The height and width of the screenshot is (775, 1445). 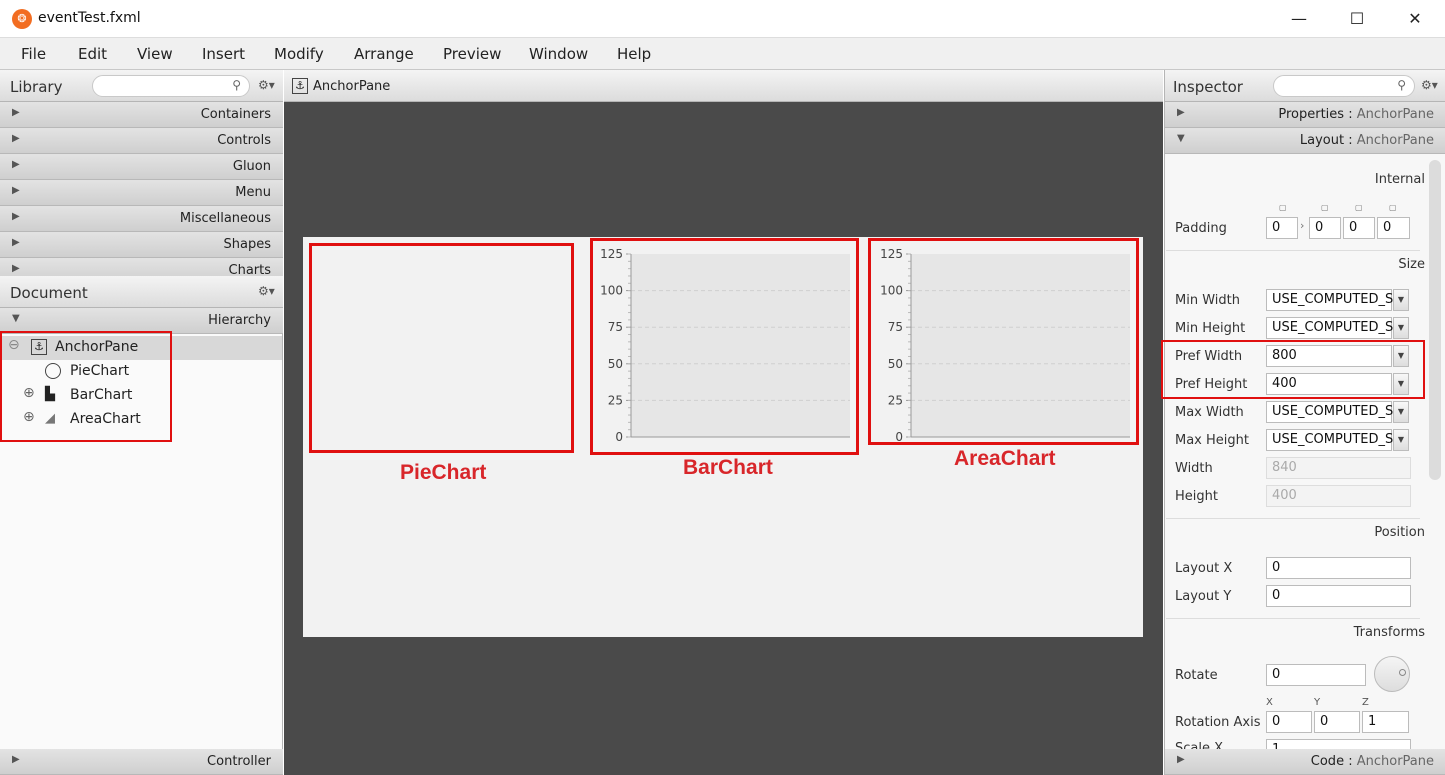 What do you see at coordinates (1210, 328) in the screenshot?
I see `size-row-label: Min Height` at bounding box center [1210, 328].